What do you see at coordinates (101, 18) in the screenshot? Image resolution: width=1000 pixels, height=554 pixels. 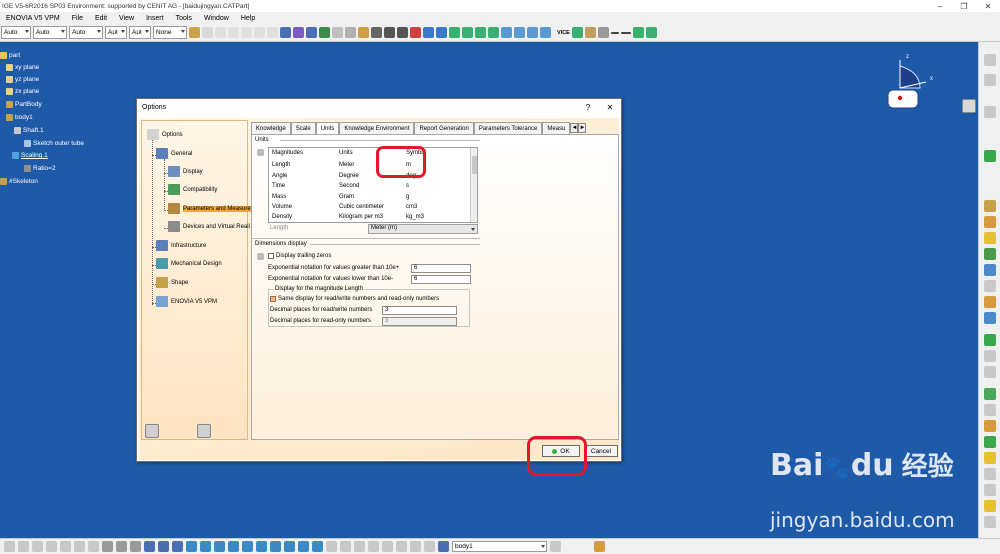 I see `menu-edit: Edit` at bounding box center [101, 18].